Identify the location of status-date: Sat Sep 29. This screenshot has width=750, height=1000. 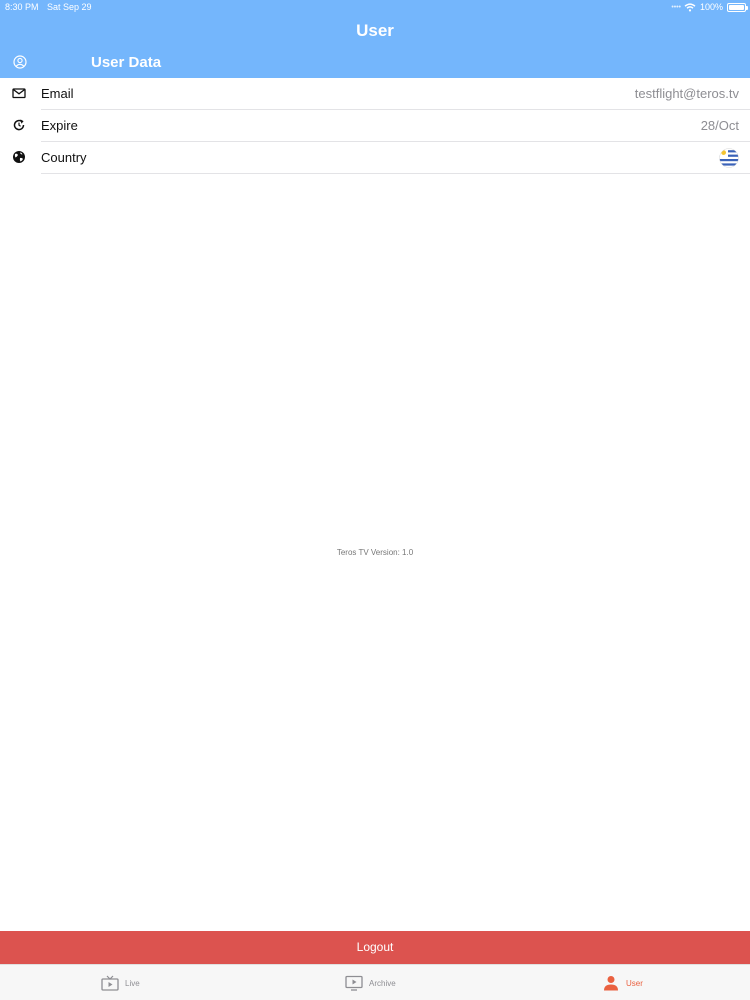
(69, 7).